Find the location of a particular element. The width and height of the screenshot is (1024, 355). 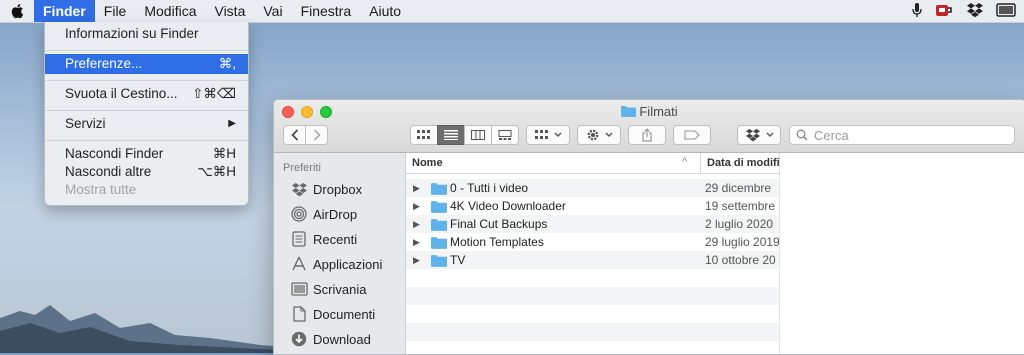

file-name: TV is located at coordinates (458, 260).